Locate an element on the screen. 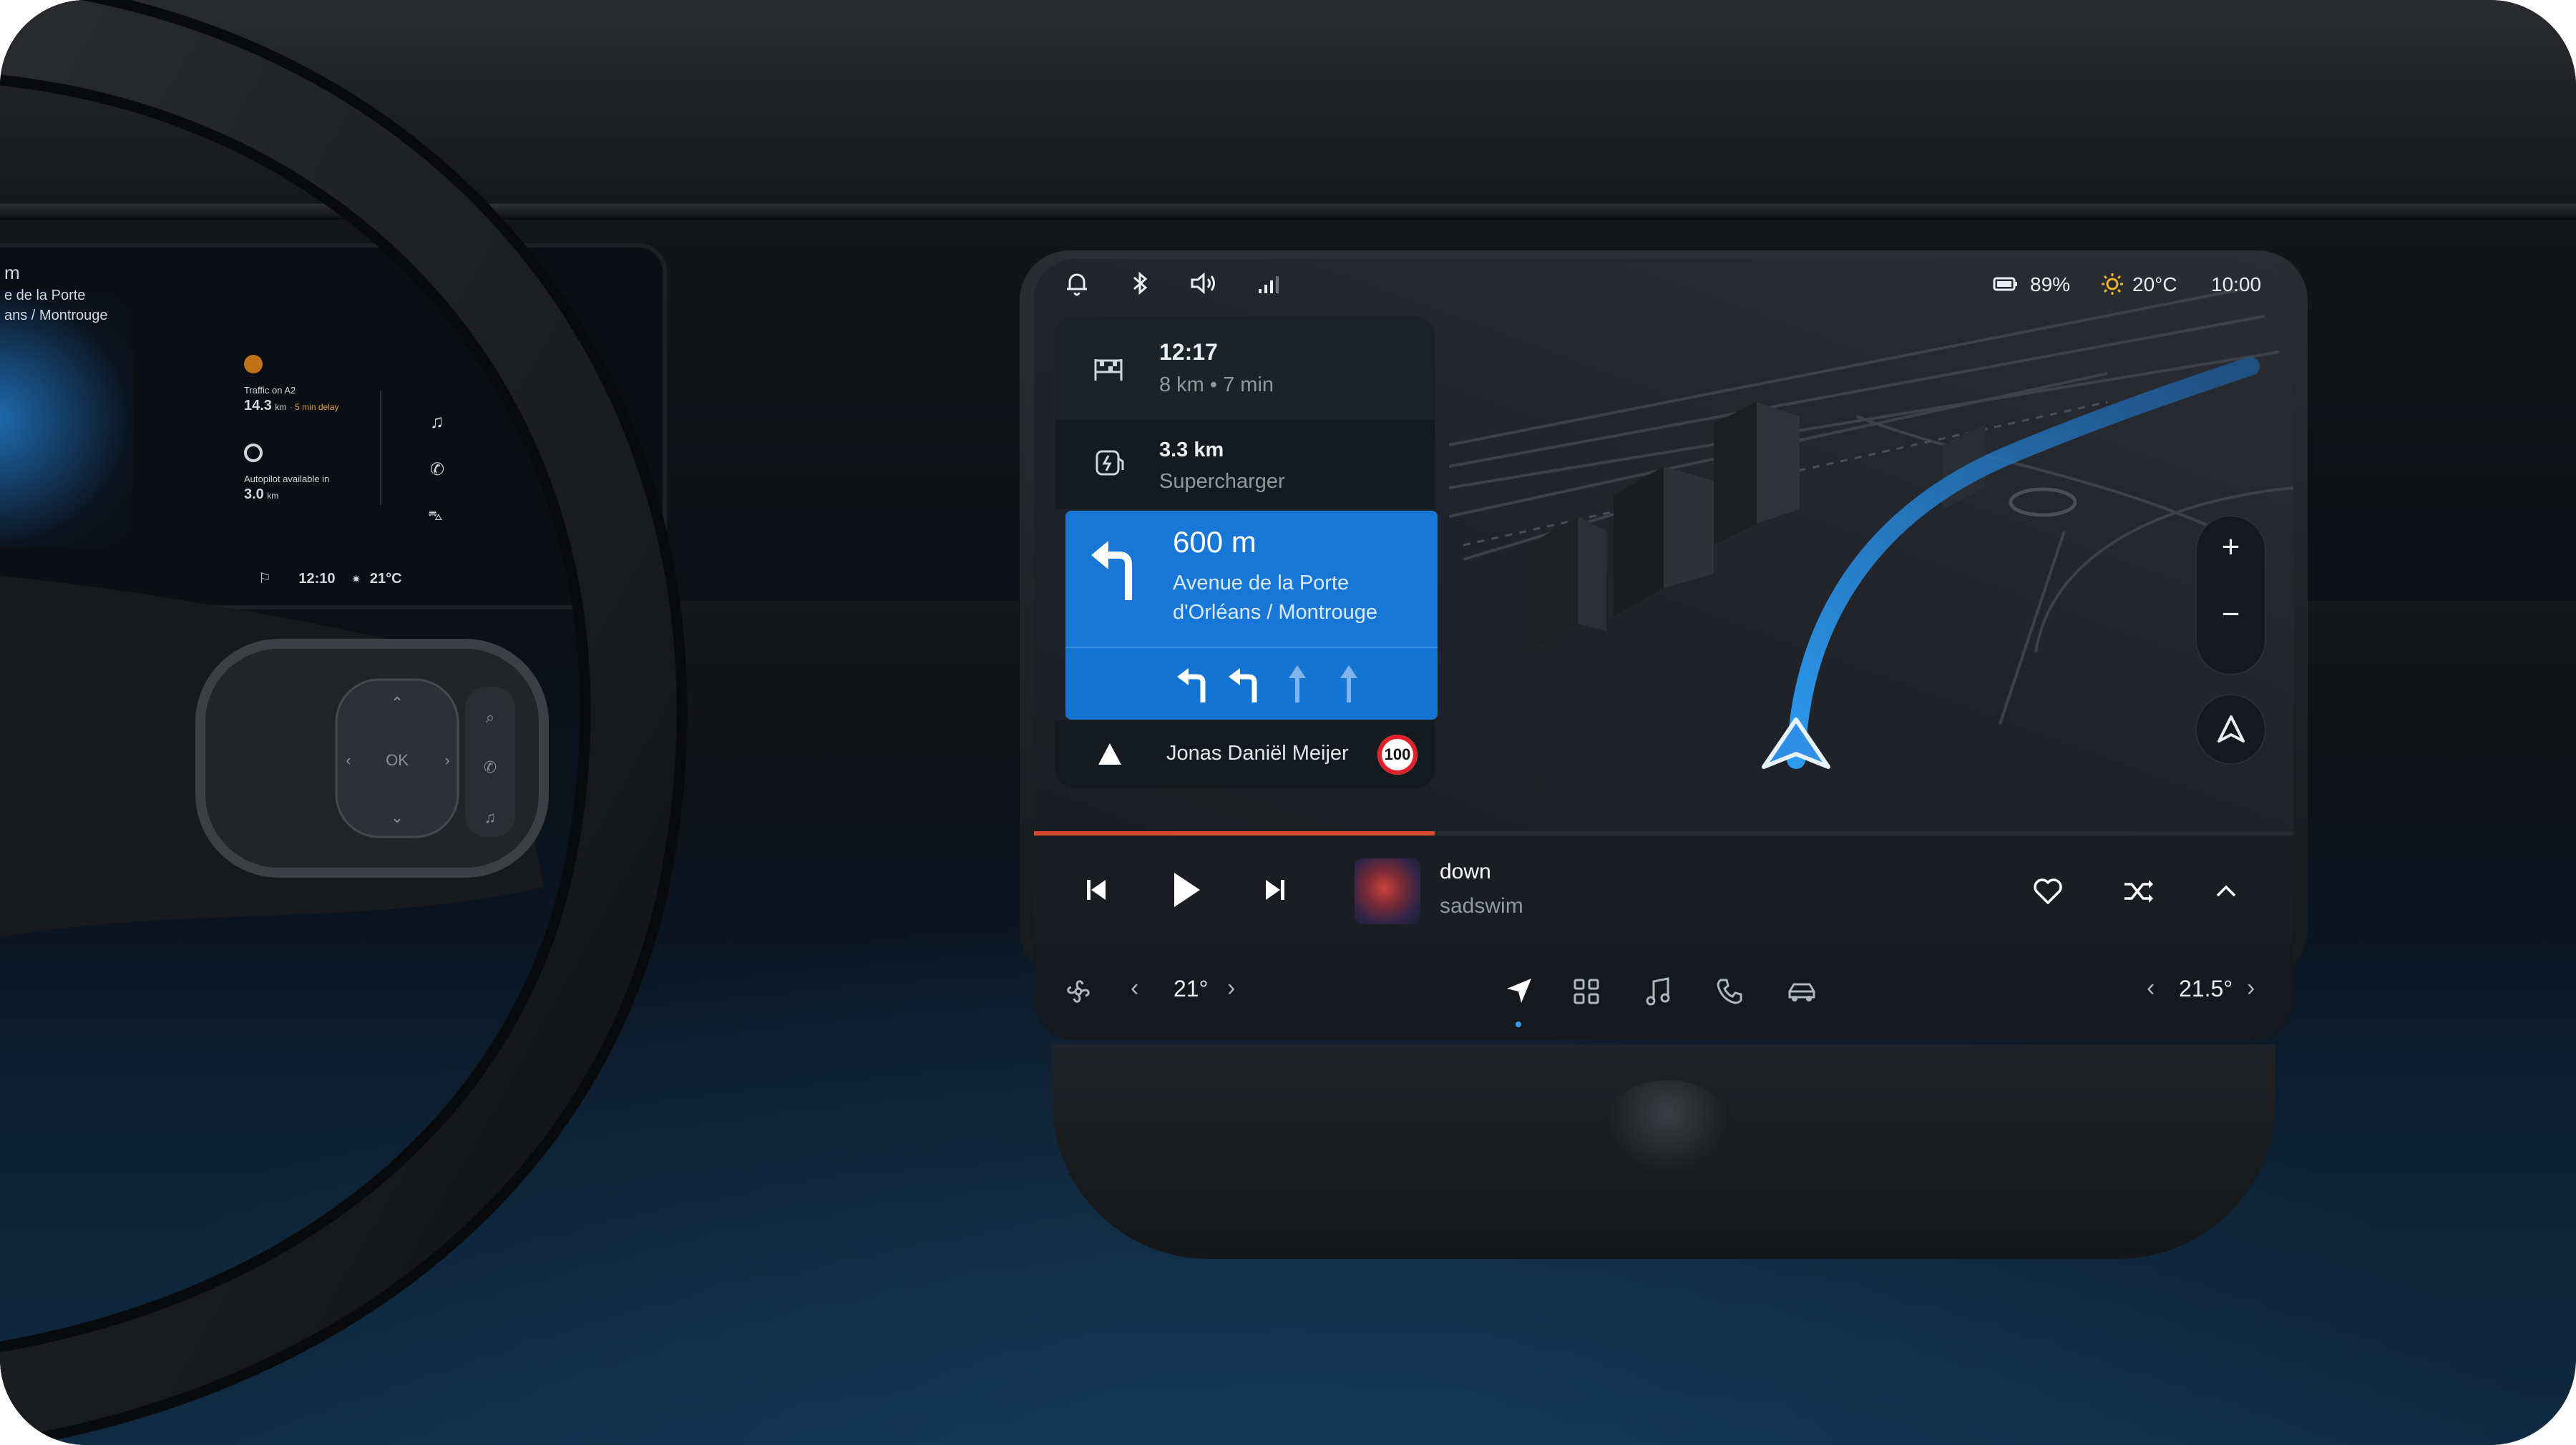  passenger-temp-decrease: ‹ is located at coordinates (2151, 988).